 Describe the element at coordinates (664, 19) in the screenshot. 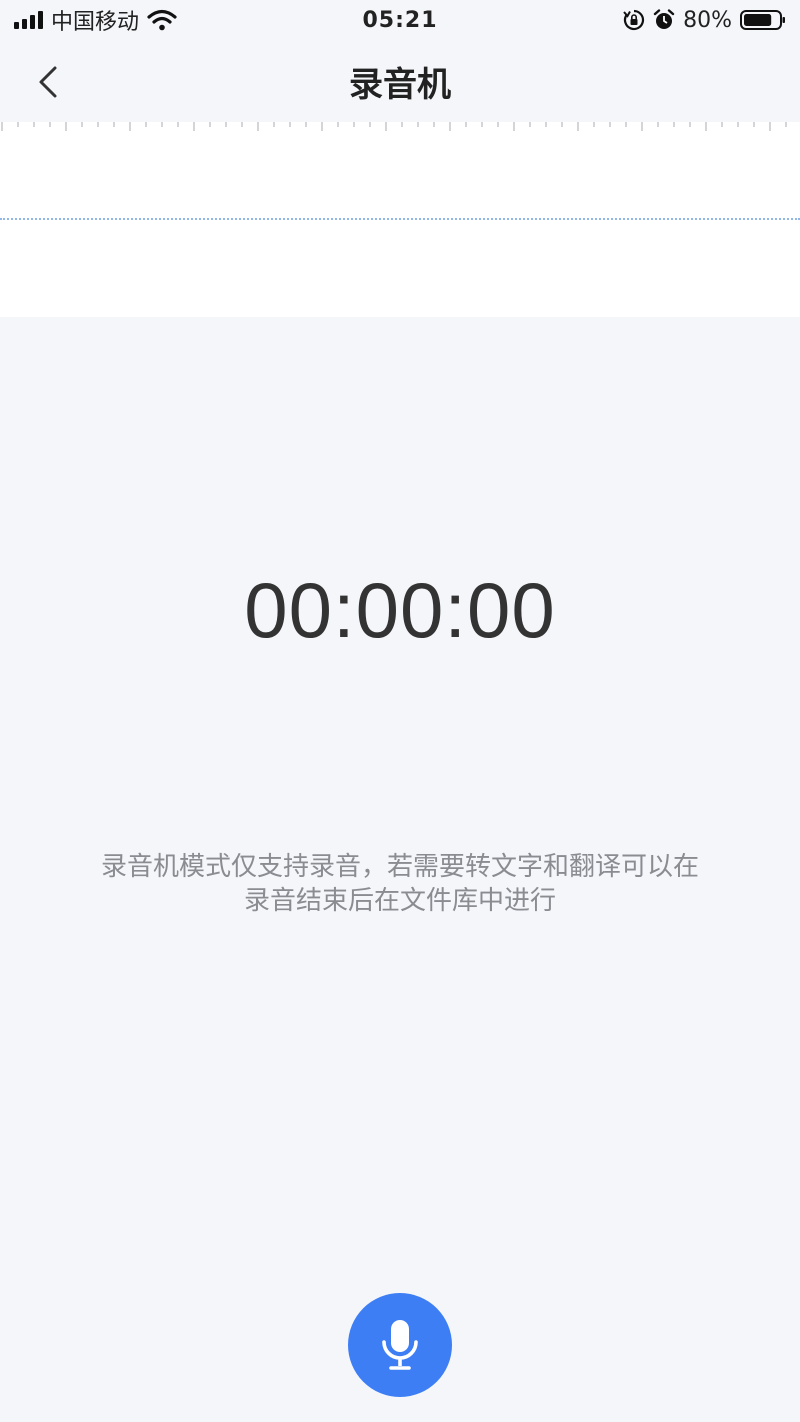

I see `alarm-icon` at that location.